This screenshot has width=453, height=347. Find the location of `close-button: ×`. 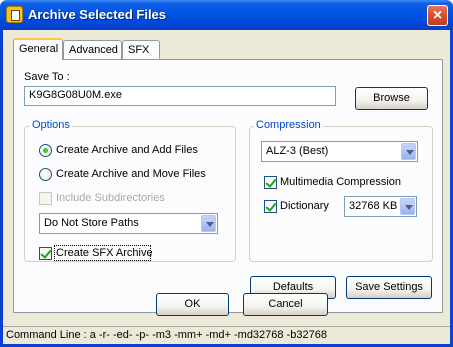

close-button: × is located at coordinates (437, 15).